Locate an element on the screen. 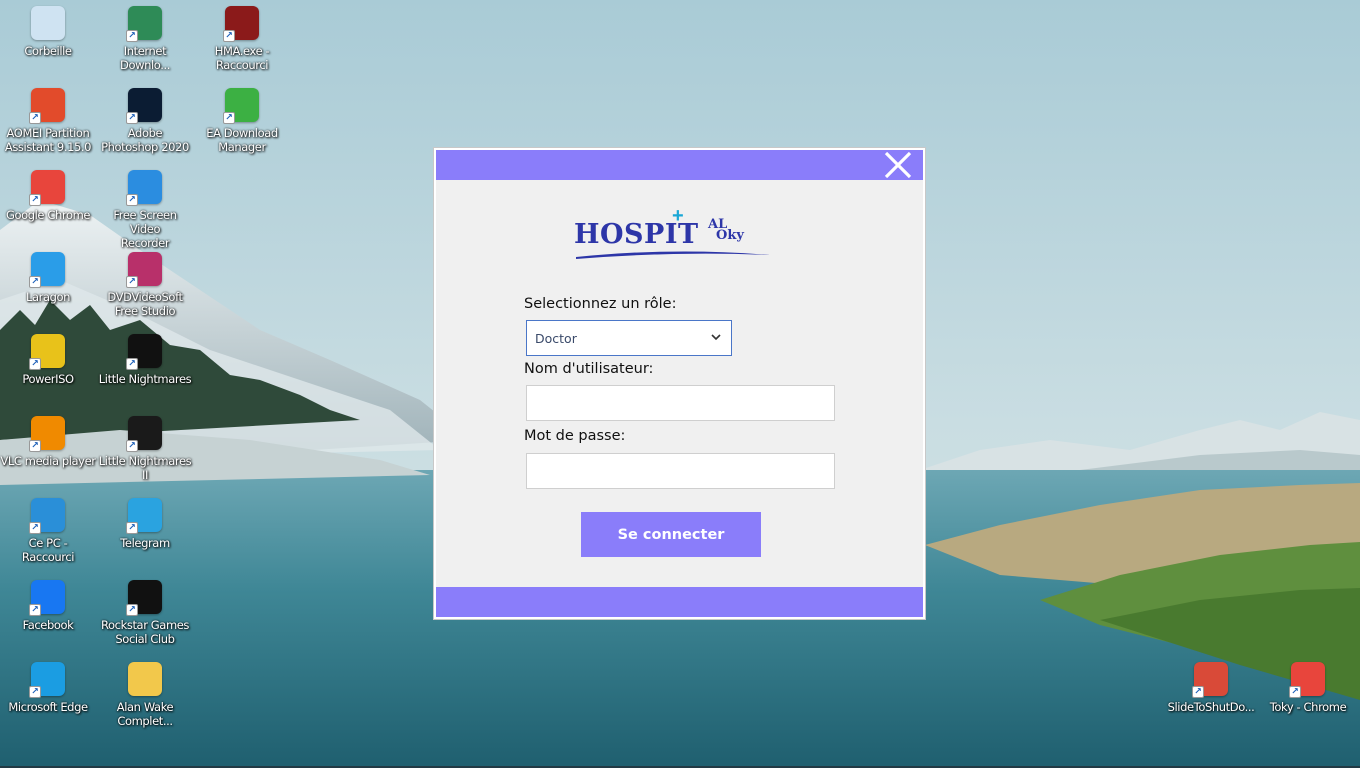 The width and height of the screenshot is (1360, 768). idm-icon: ↗ is located at coordinates (144, 24).